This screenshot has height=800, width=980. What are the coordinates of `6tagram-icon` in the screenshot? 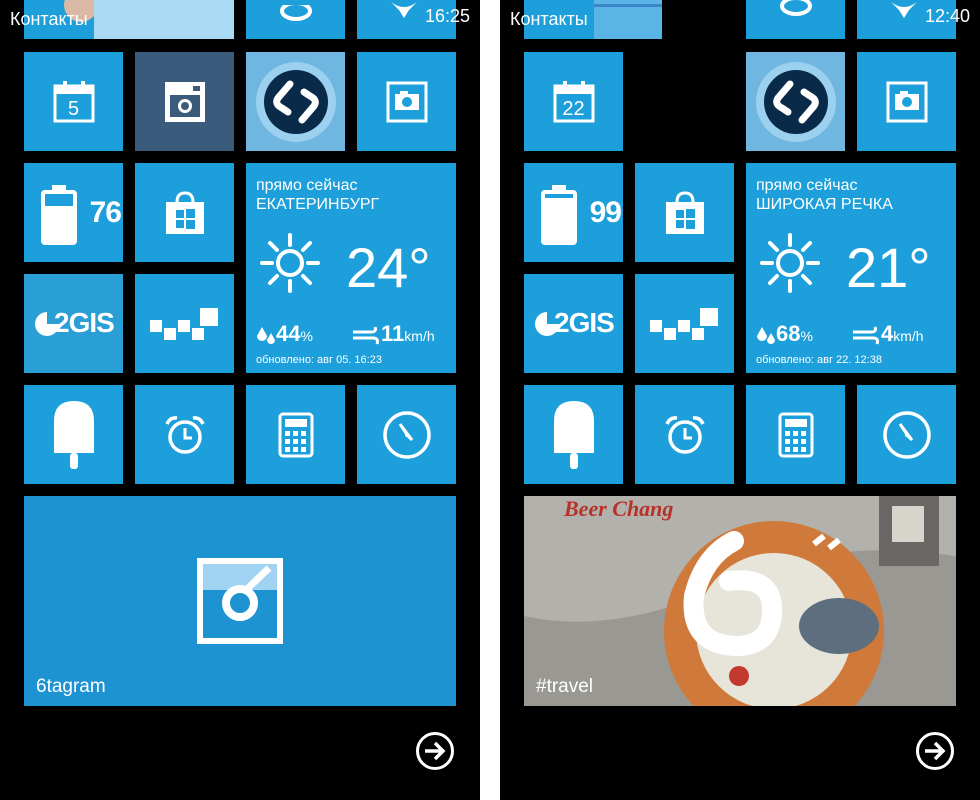 It's located at (240, 601).